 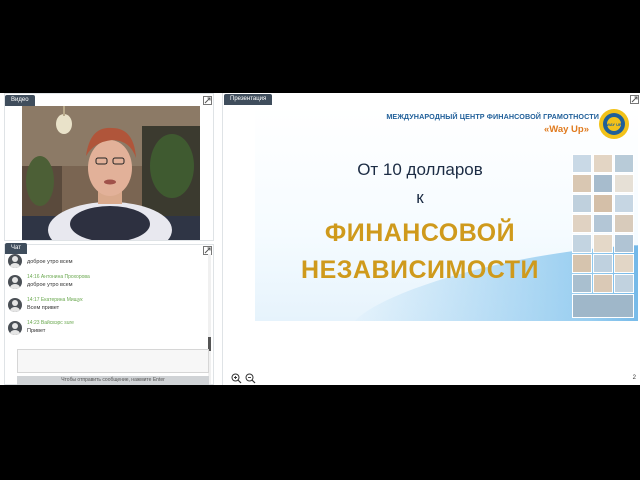 I want to click on zoom-out-icon, so click(x=250, y=378).